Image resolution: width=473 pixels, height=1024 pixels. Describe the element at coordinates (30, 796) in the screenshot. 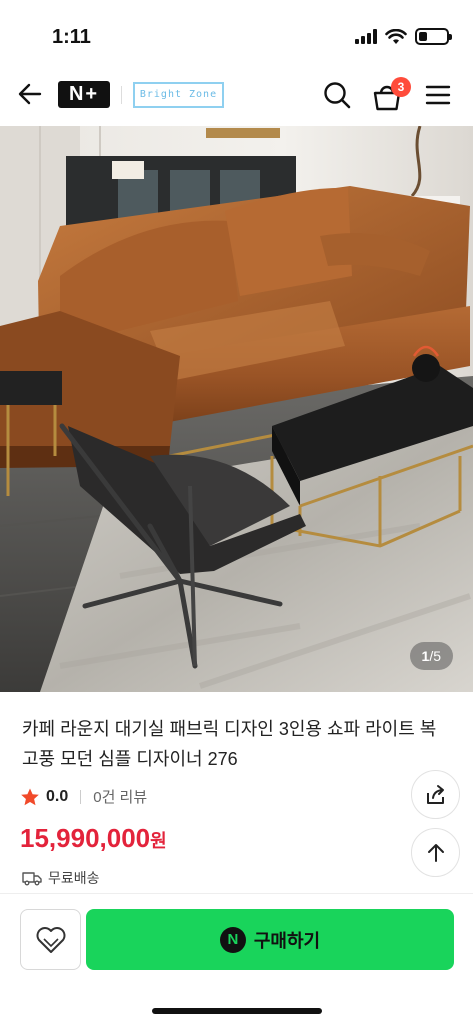

I see `star-icon` at that location.